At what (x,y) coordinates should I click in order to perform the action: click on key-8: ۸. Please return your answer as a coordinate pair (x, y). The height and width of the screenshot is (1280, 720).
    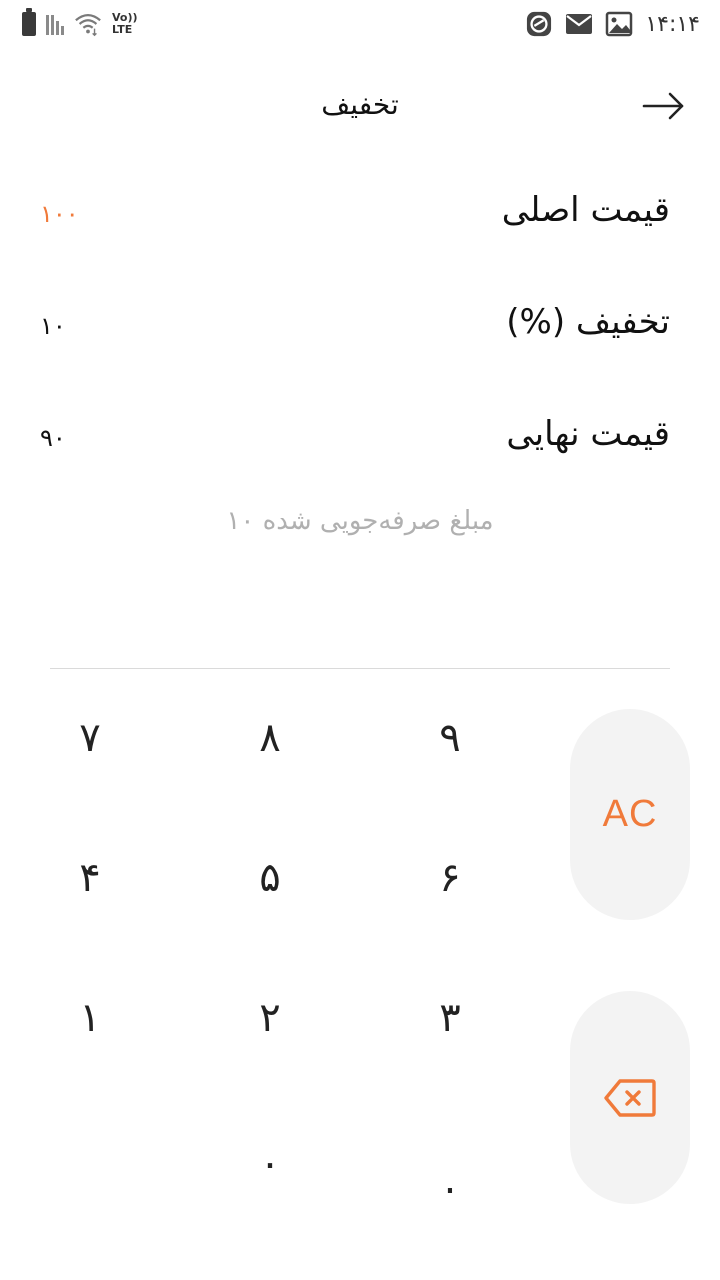
    Looking at the image, I should click on (270, 738).